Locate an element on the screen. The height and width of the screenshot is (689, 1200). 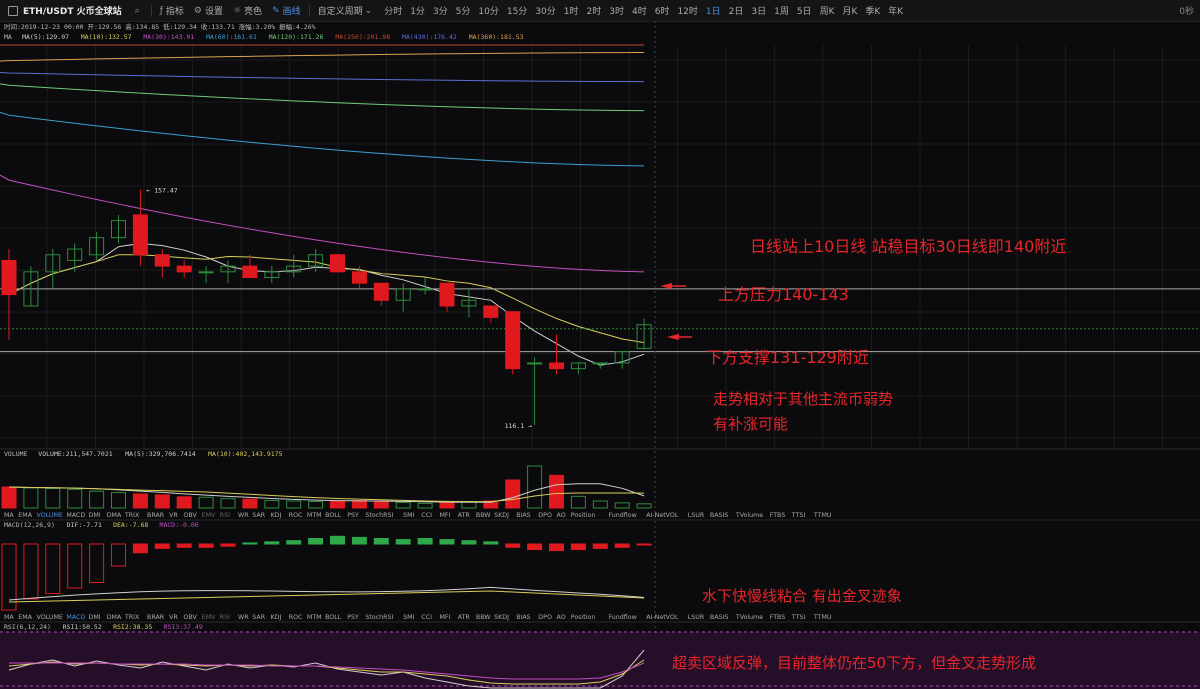
tabs1-tab-28: AO is located at coordinates (561, 515).